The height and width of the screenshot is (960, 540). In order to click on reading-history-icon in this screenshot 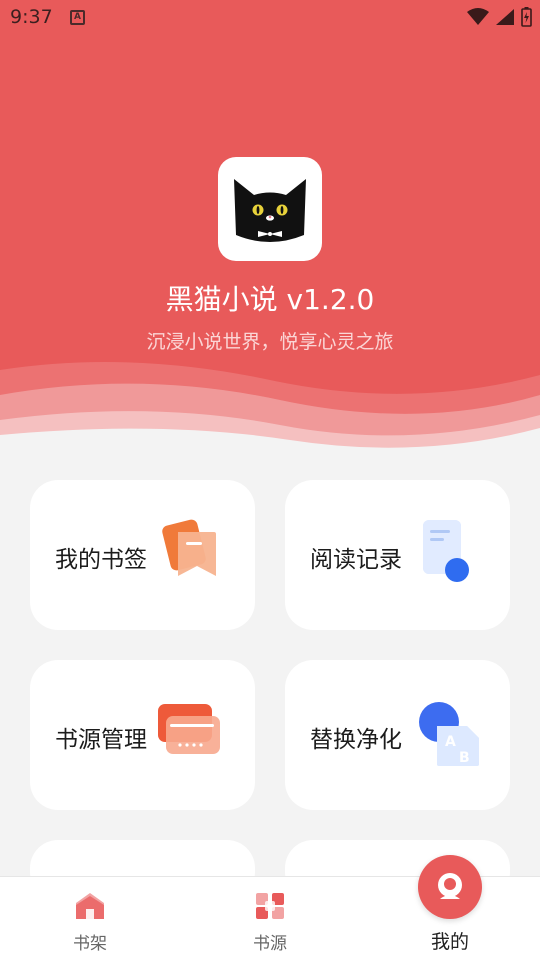, I will do `click(446, 551)`.